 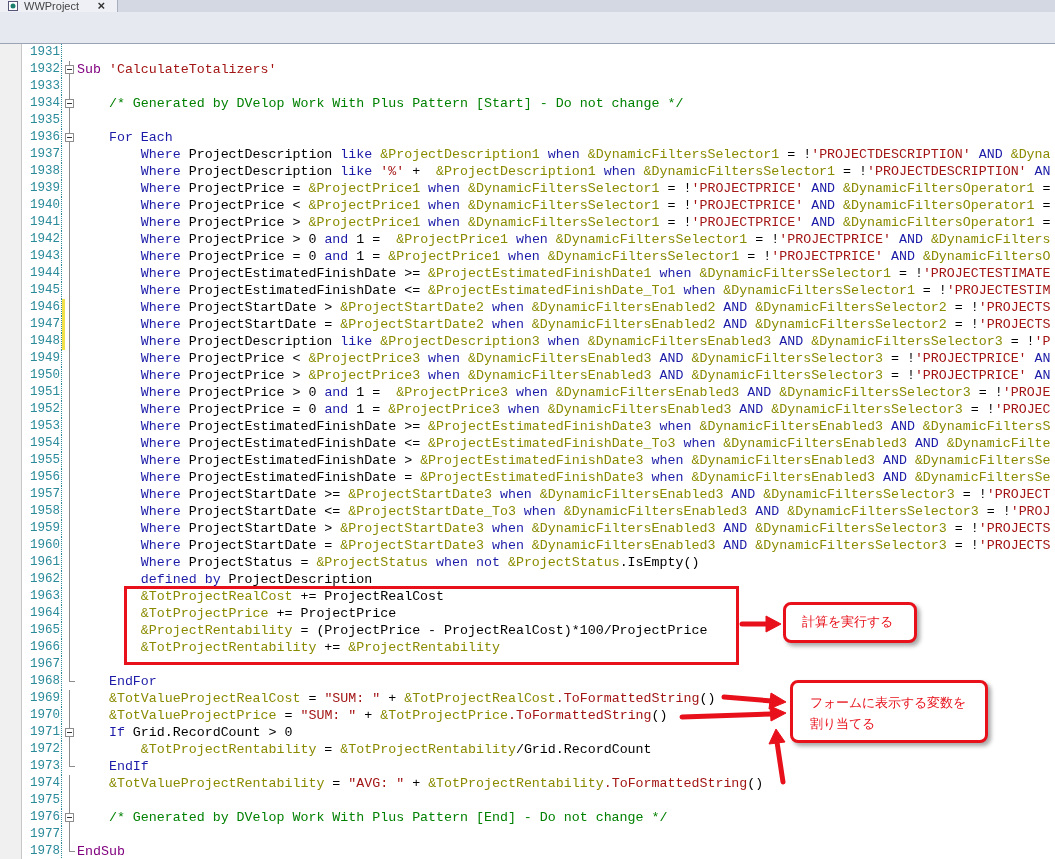 I want to click on line-number: 1949, so click(x=45, y=358).